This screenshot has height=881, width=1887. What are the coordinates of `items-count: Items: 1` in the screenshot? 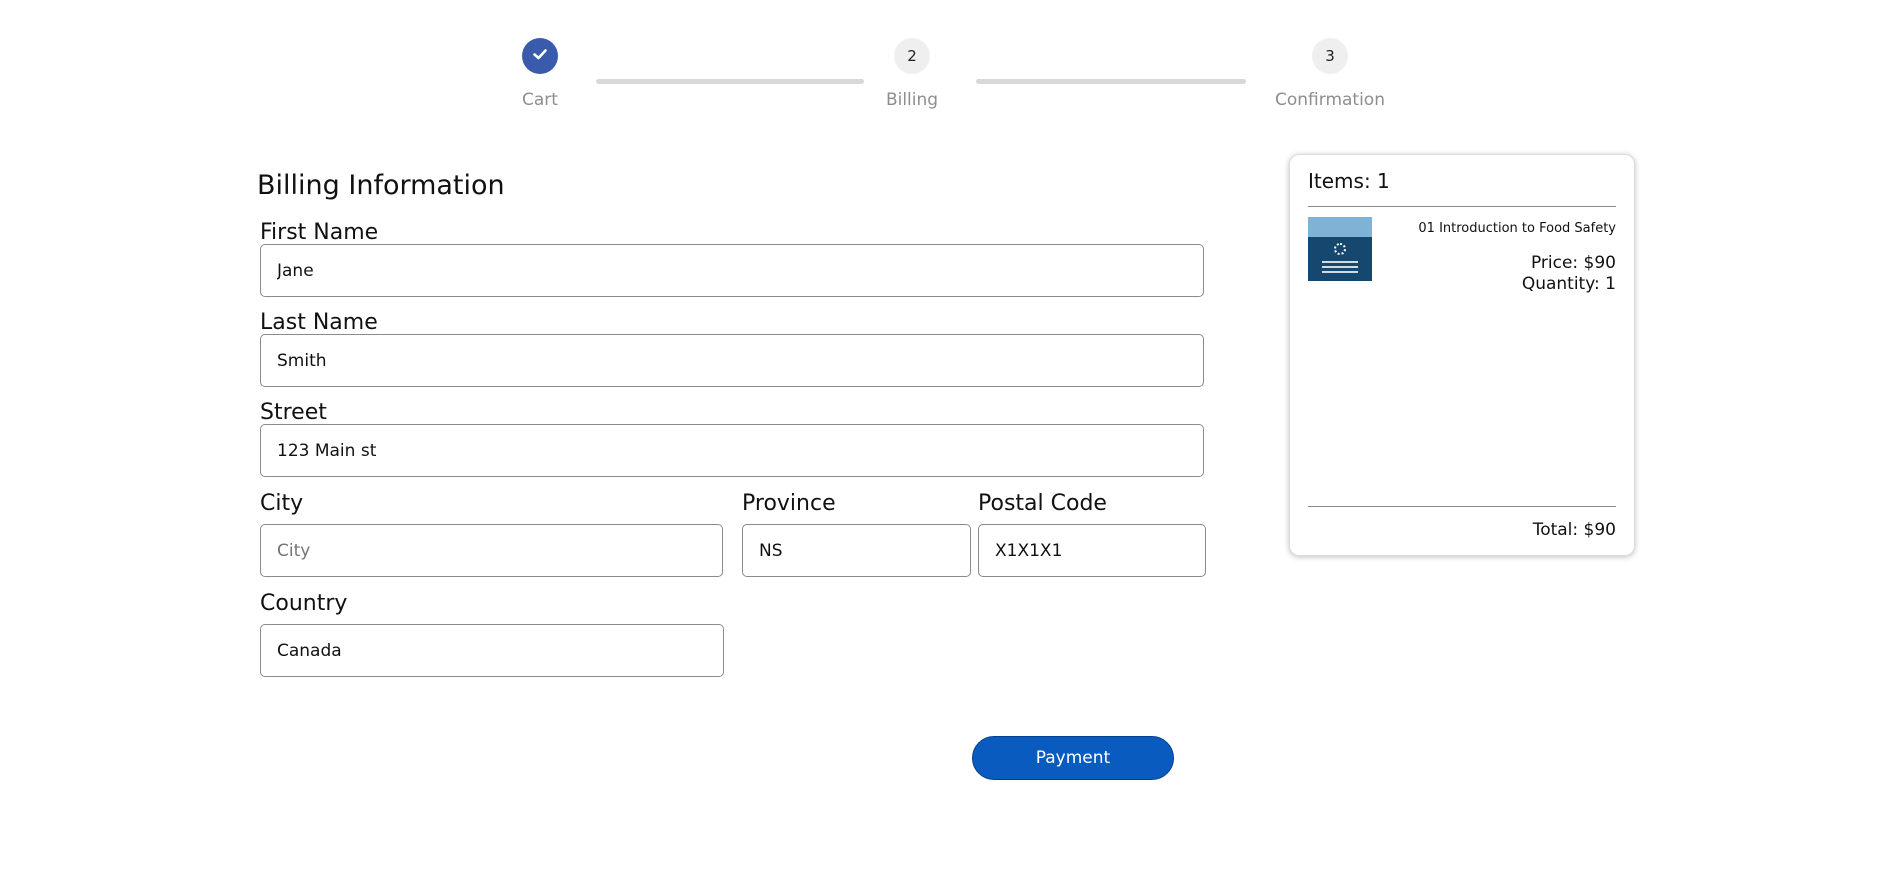 It's located at (1349, 181).